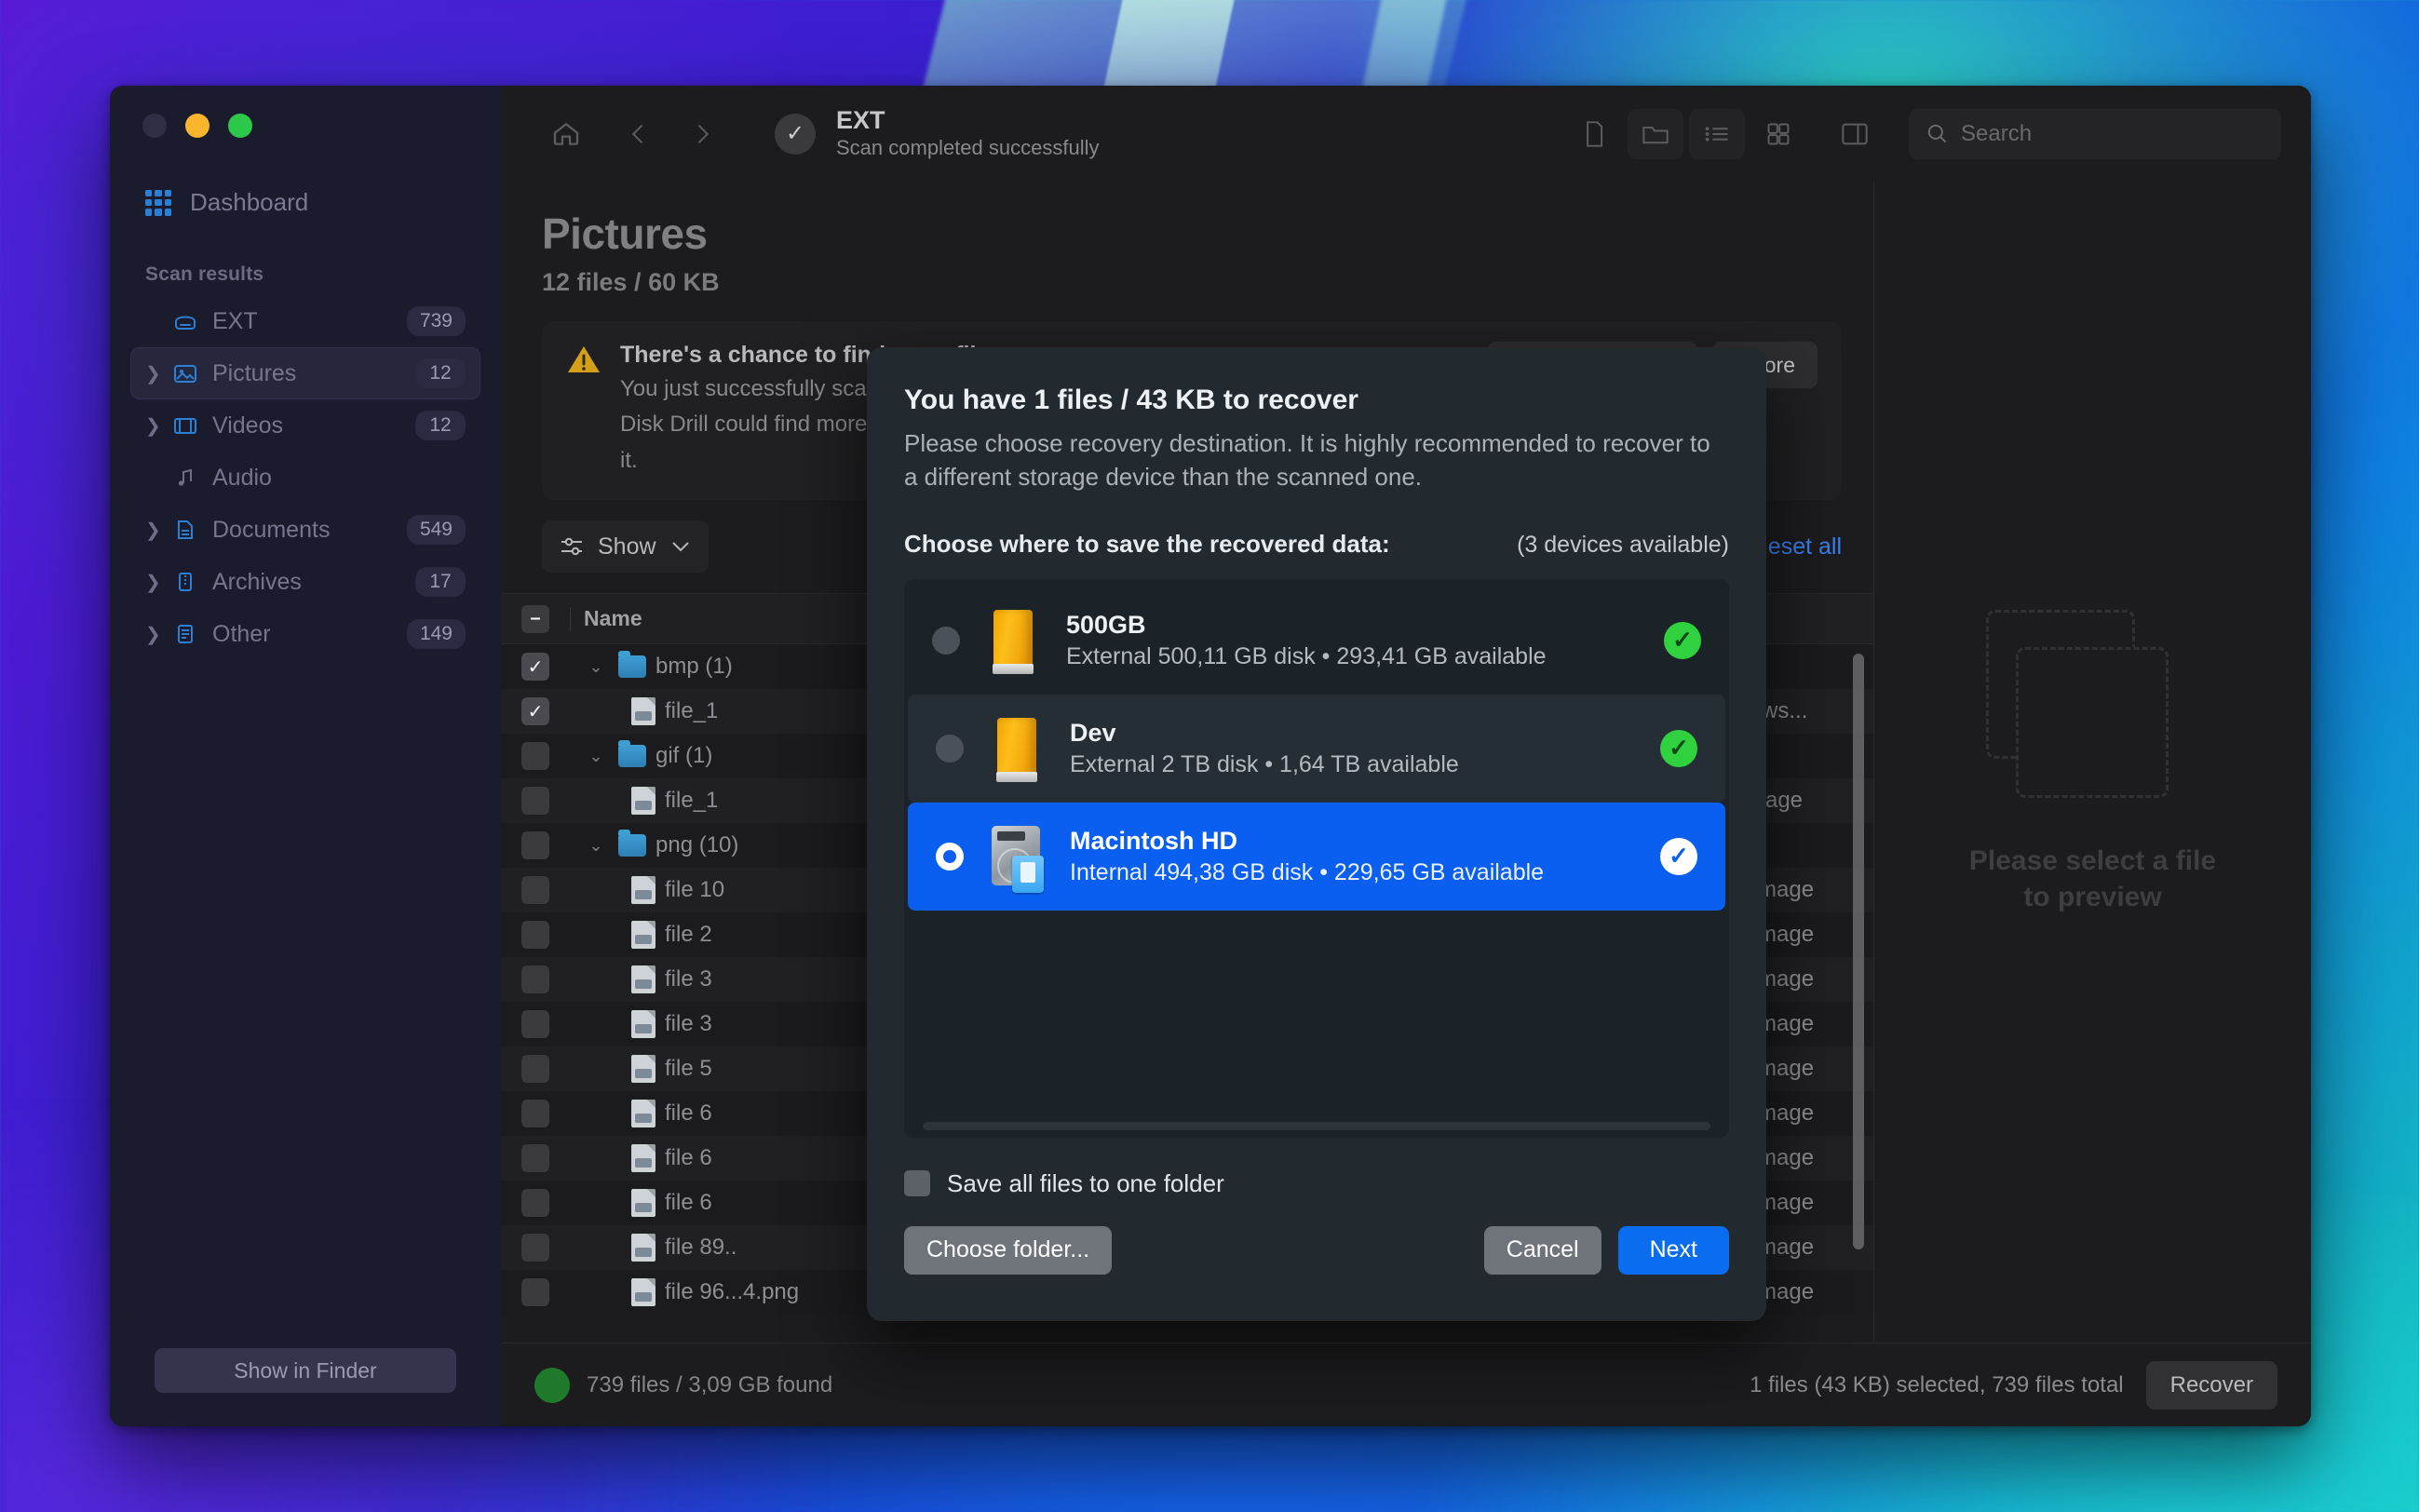 The width and height of the screenshot is (2419, 1512). Describe the element at coordinates (1147, 544) in the screenshot. I see `choose-destination-label: Choose where to save the recovered data:` at that location.